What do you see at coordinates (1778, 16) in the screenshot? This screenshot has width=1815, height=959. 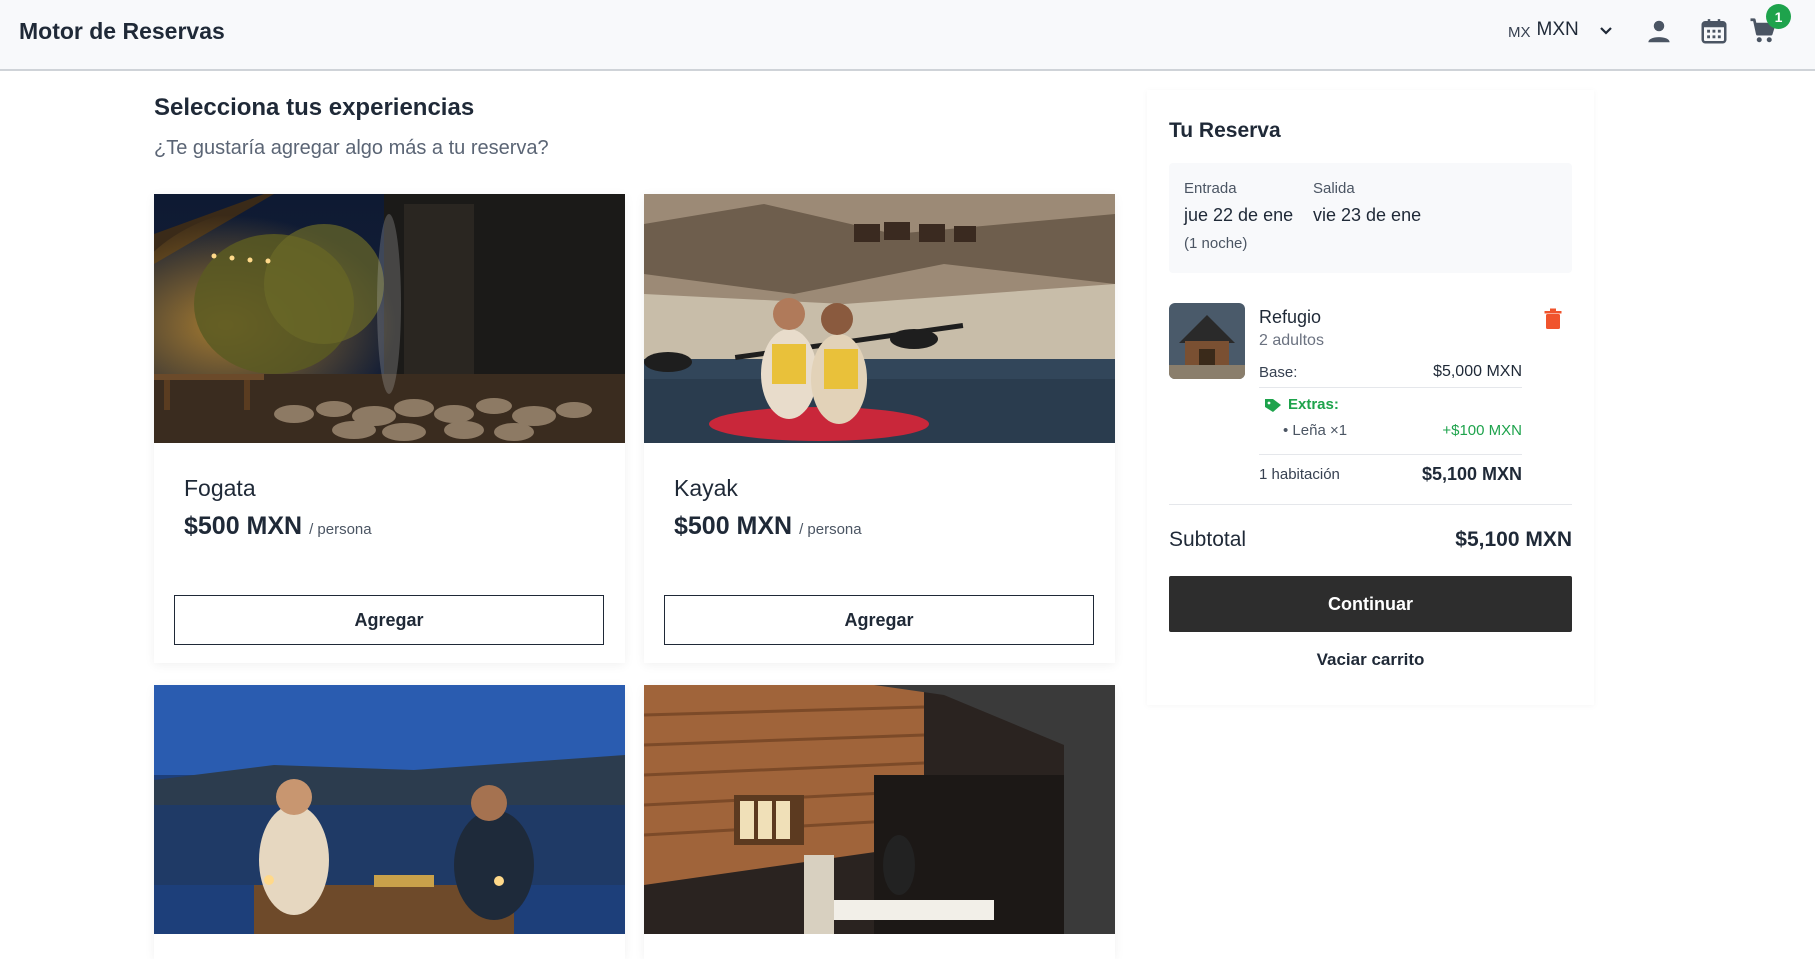 I see `cart-count-badge: 1` at bounding box center [1778, 16].